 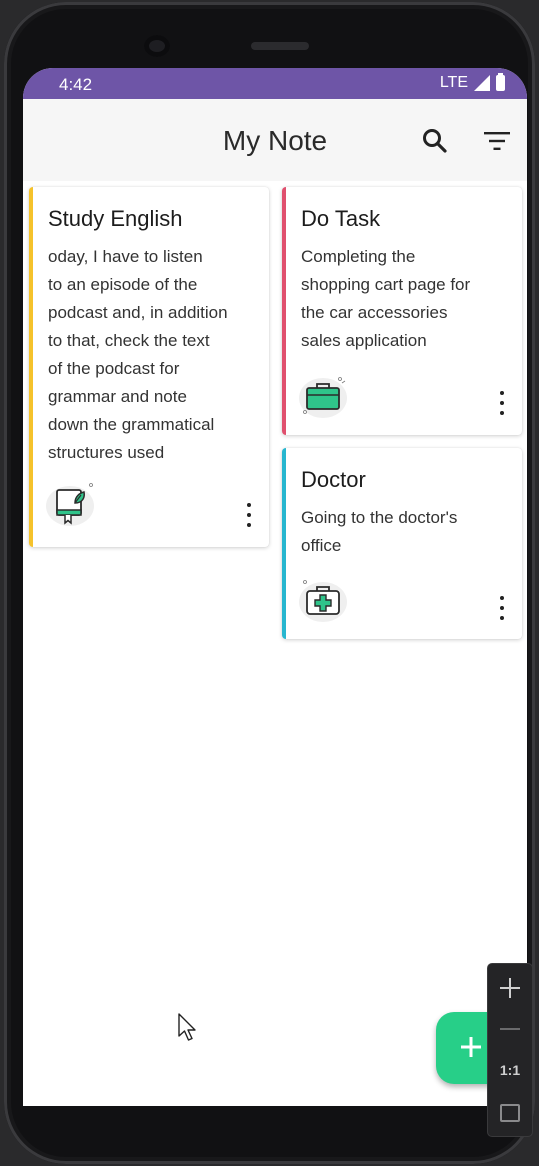 I want to click on note-body-line: shopping cart page for, so click(x=386, y=284).